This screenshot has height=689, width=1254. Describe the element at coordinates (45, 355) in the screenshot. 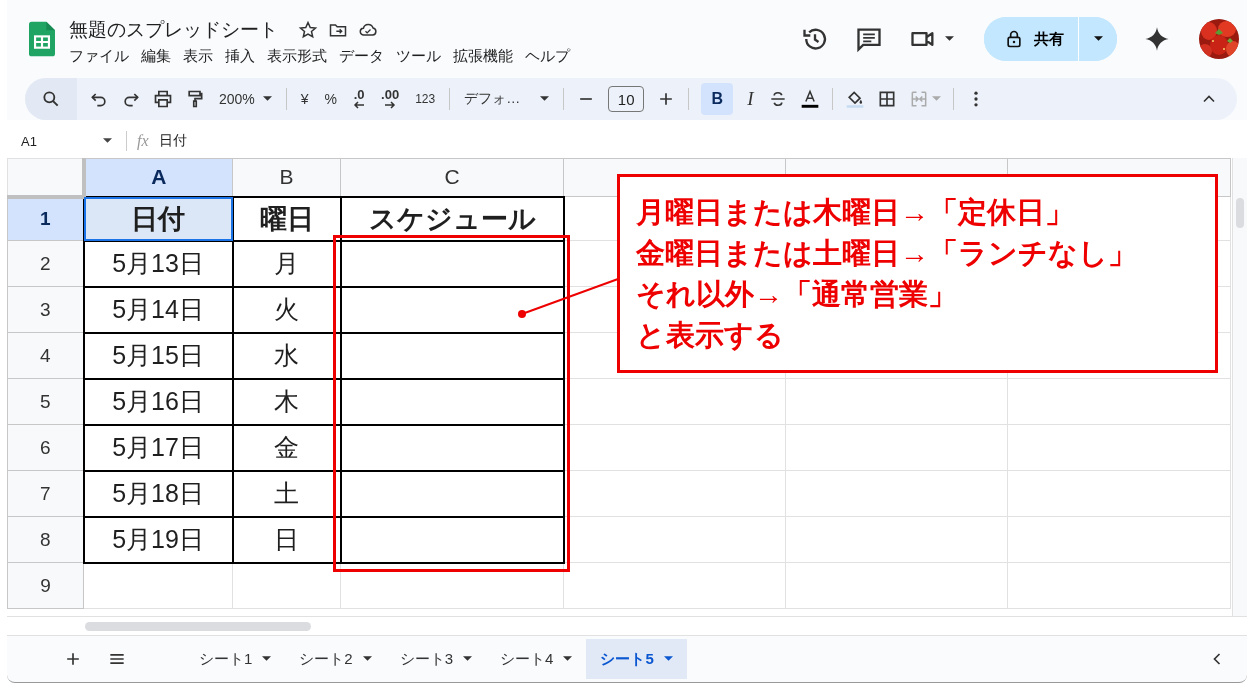

I see `row-header: 4` at that location.